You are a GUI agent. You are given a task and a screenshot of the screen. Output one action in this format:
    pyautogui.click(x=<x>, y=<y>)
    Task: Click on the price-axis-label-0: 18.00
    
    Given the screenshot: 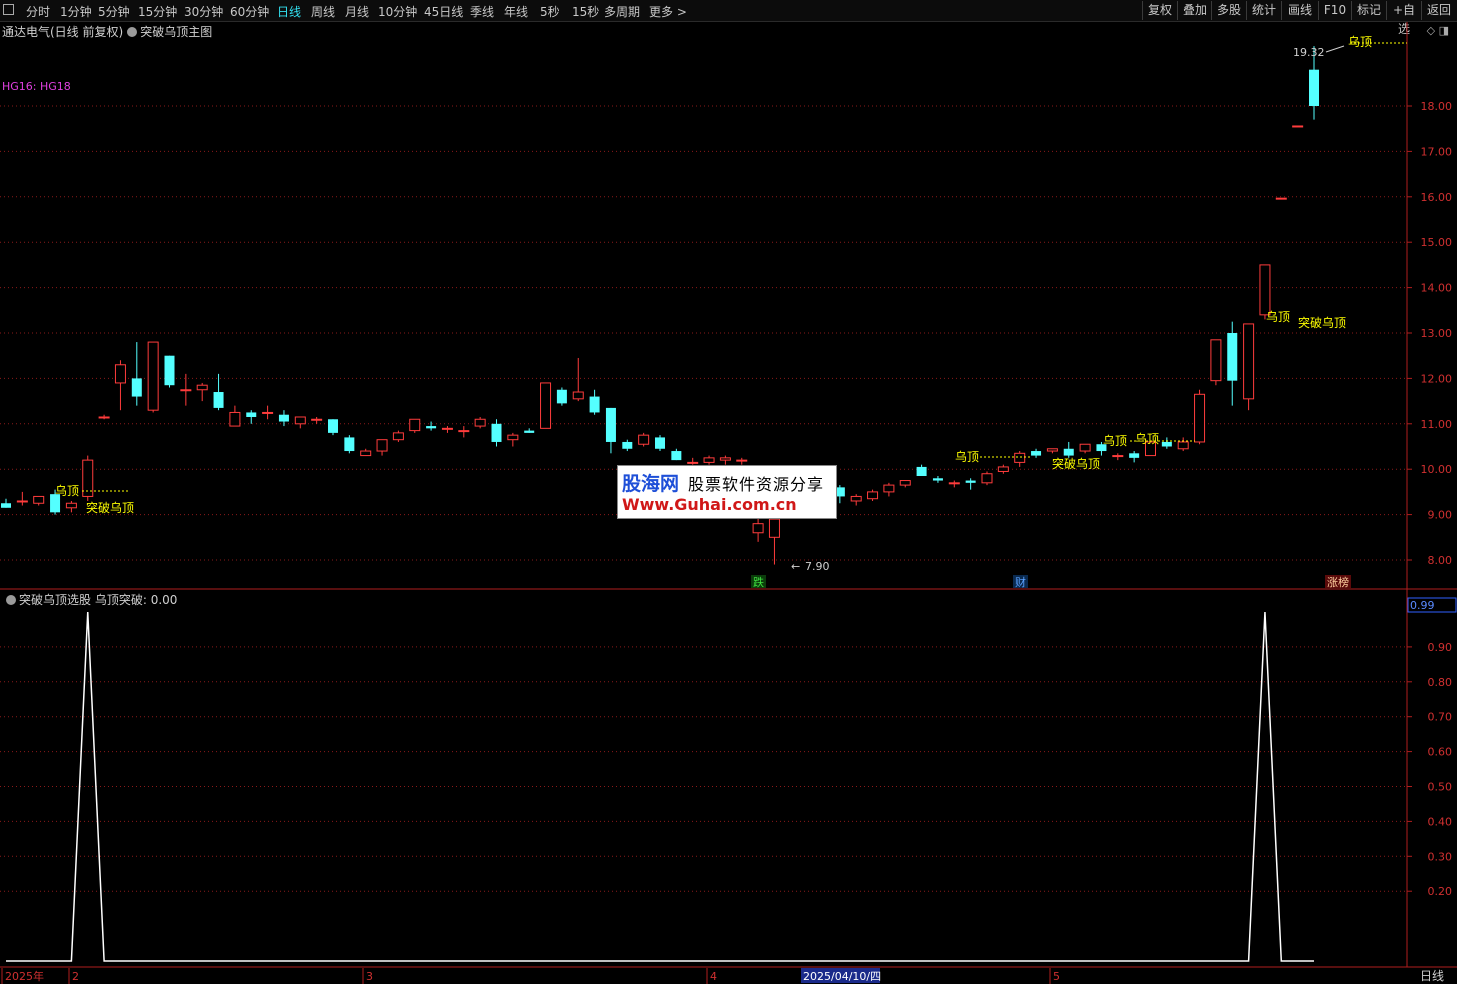 What is the action you would take?
    pyautogui.click(x=1437, y=106)
    